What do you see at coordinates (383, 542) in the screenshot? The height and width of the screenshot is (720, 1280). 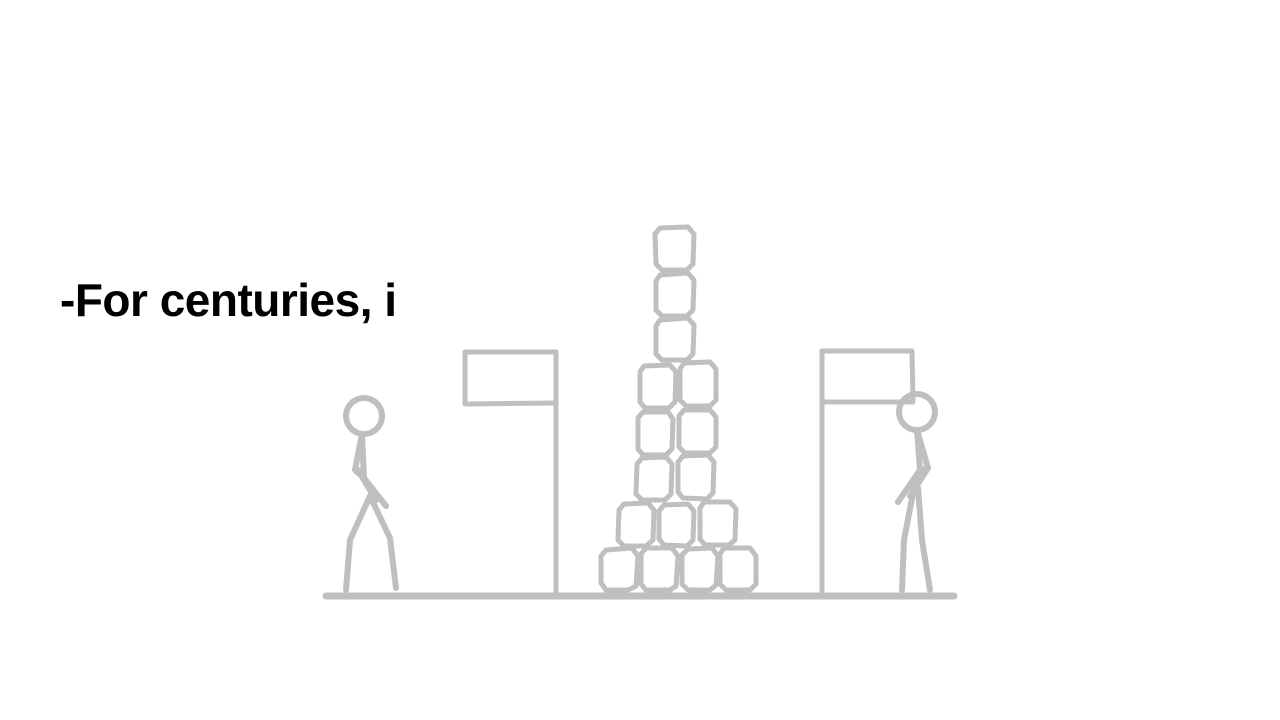 I see `left-figure-right-leg` at bounding box center [383, 542].